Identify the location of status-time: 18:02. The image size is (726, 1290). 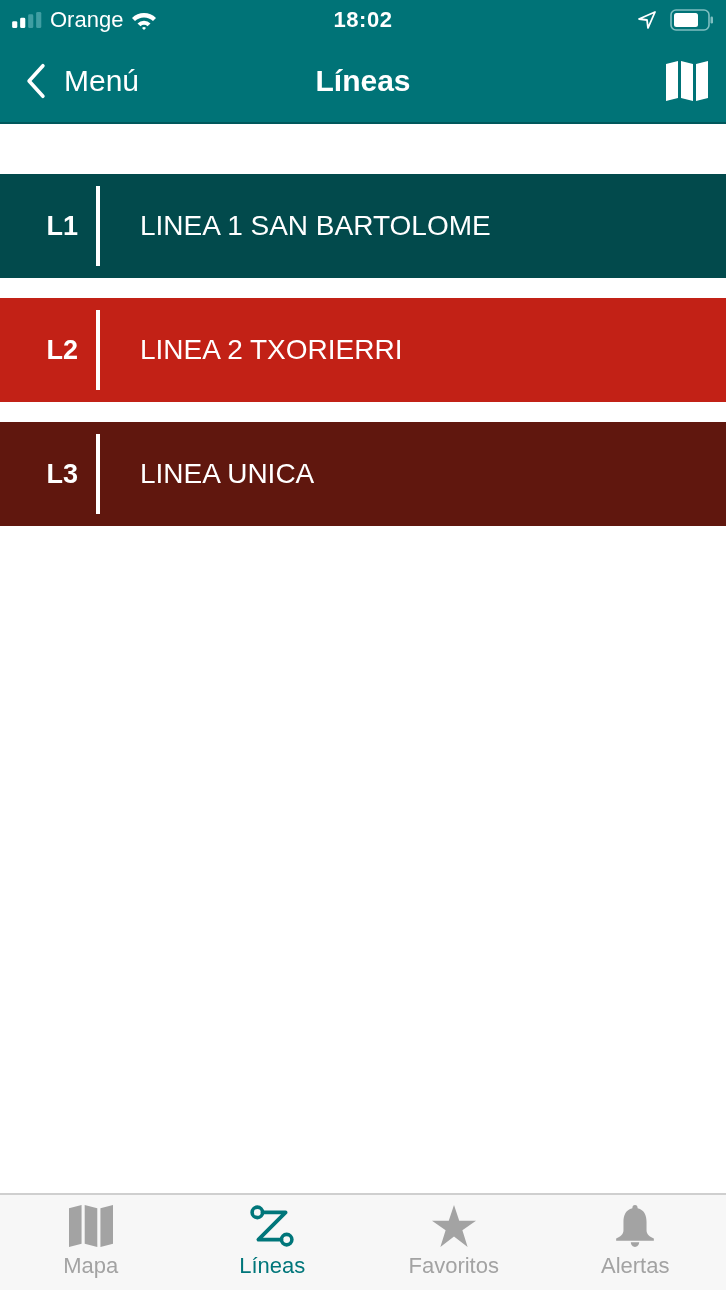
(363, 20).